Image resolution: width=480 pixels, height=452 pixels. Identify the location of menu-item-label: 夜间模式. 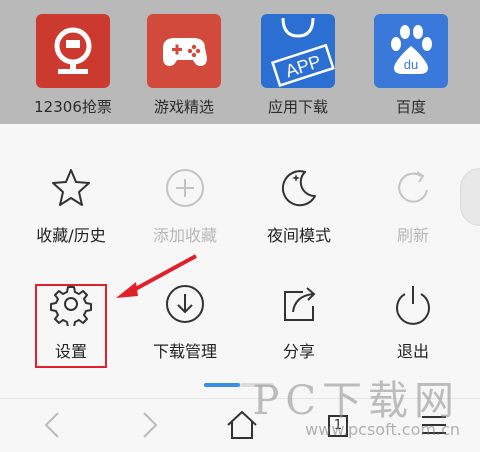
(298, 235).